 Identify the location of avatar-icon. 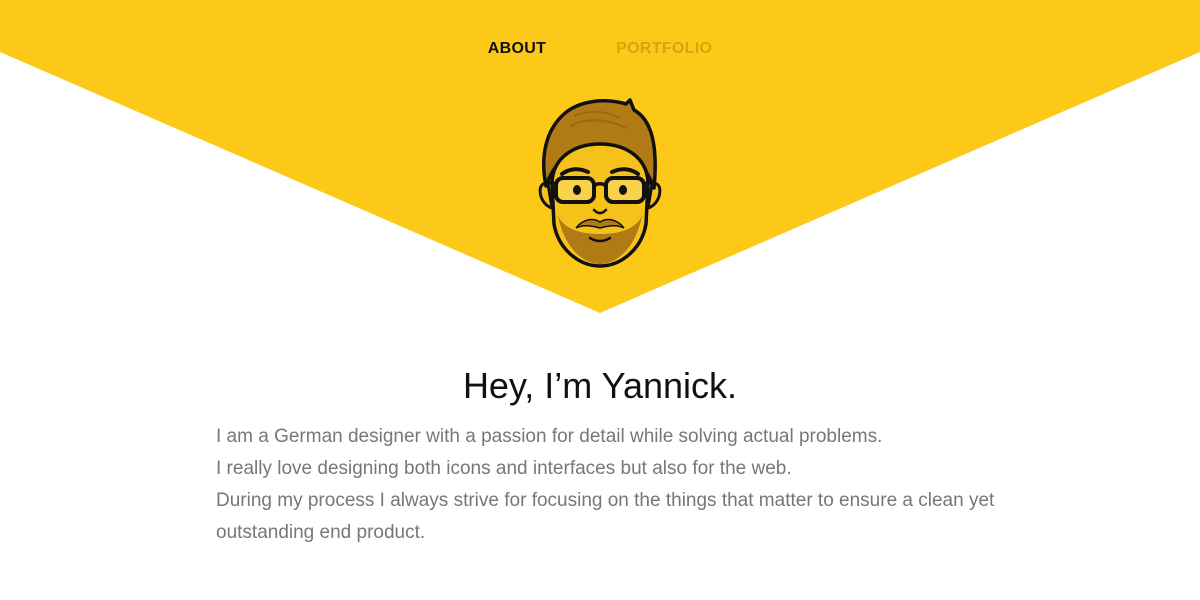
(600, 183).